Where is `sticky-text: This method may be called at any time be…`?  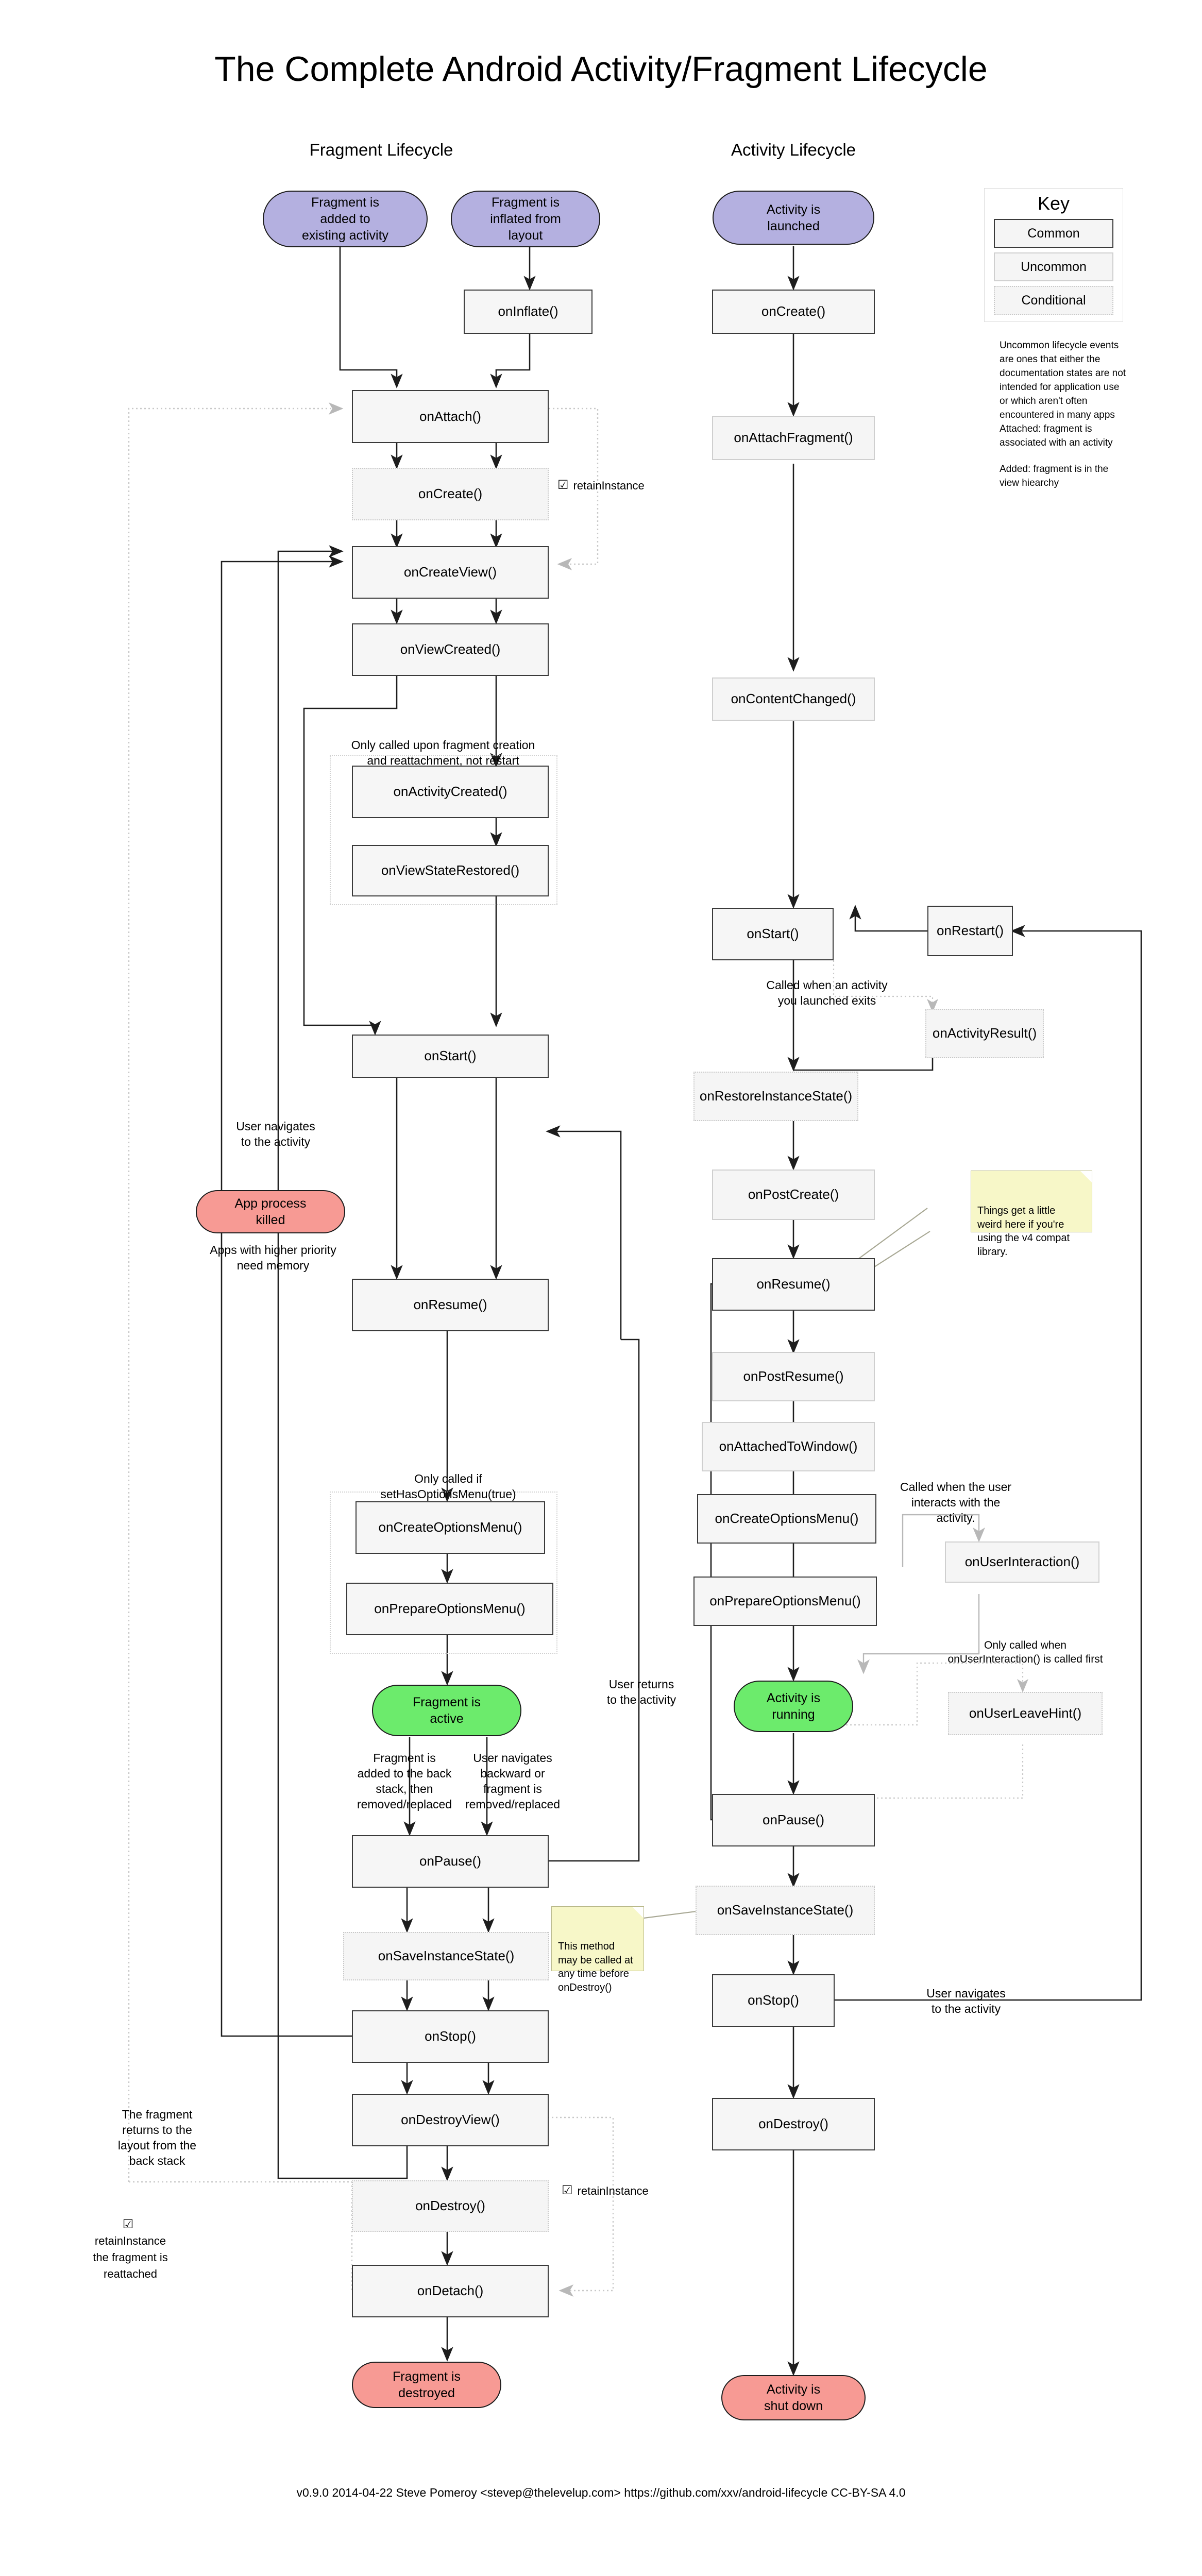 sticky-text: This method may be called at any time be… is located at coordinates (595, 1967).